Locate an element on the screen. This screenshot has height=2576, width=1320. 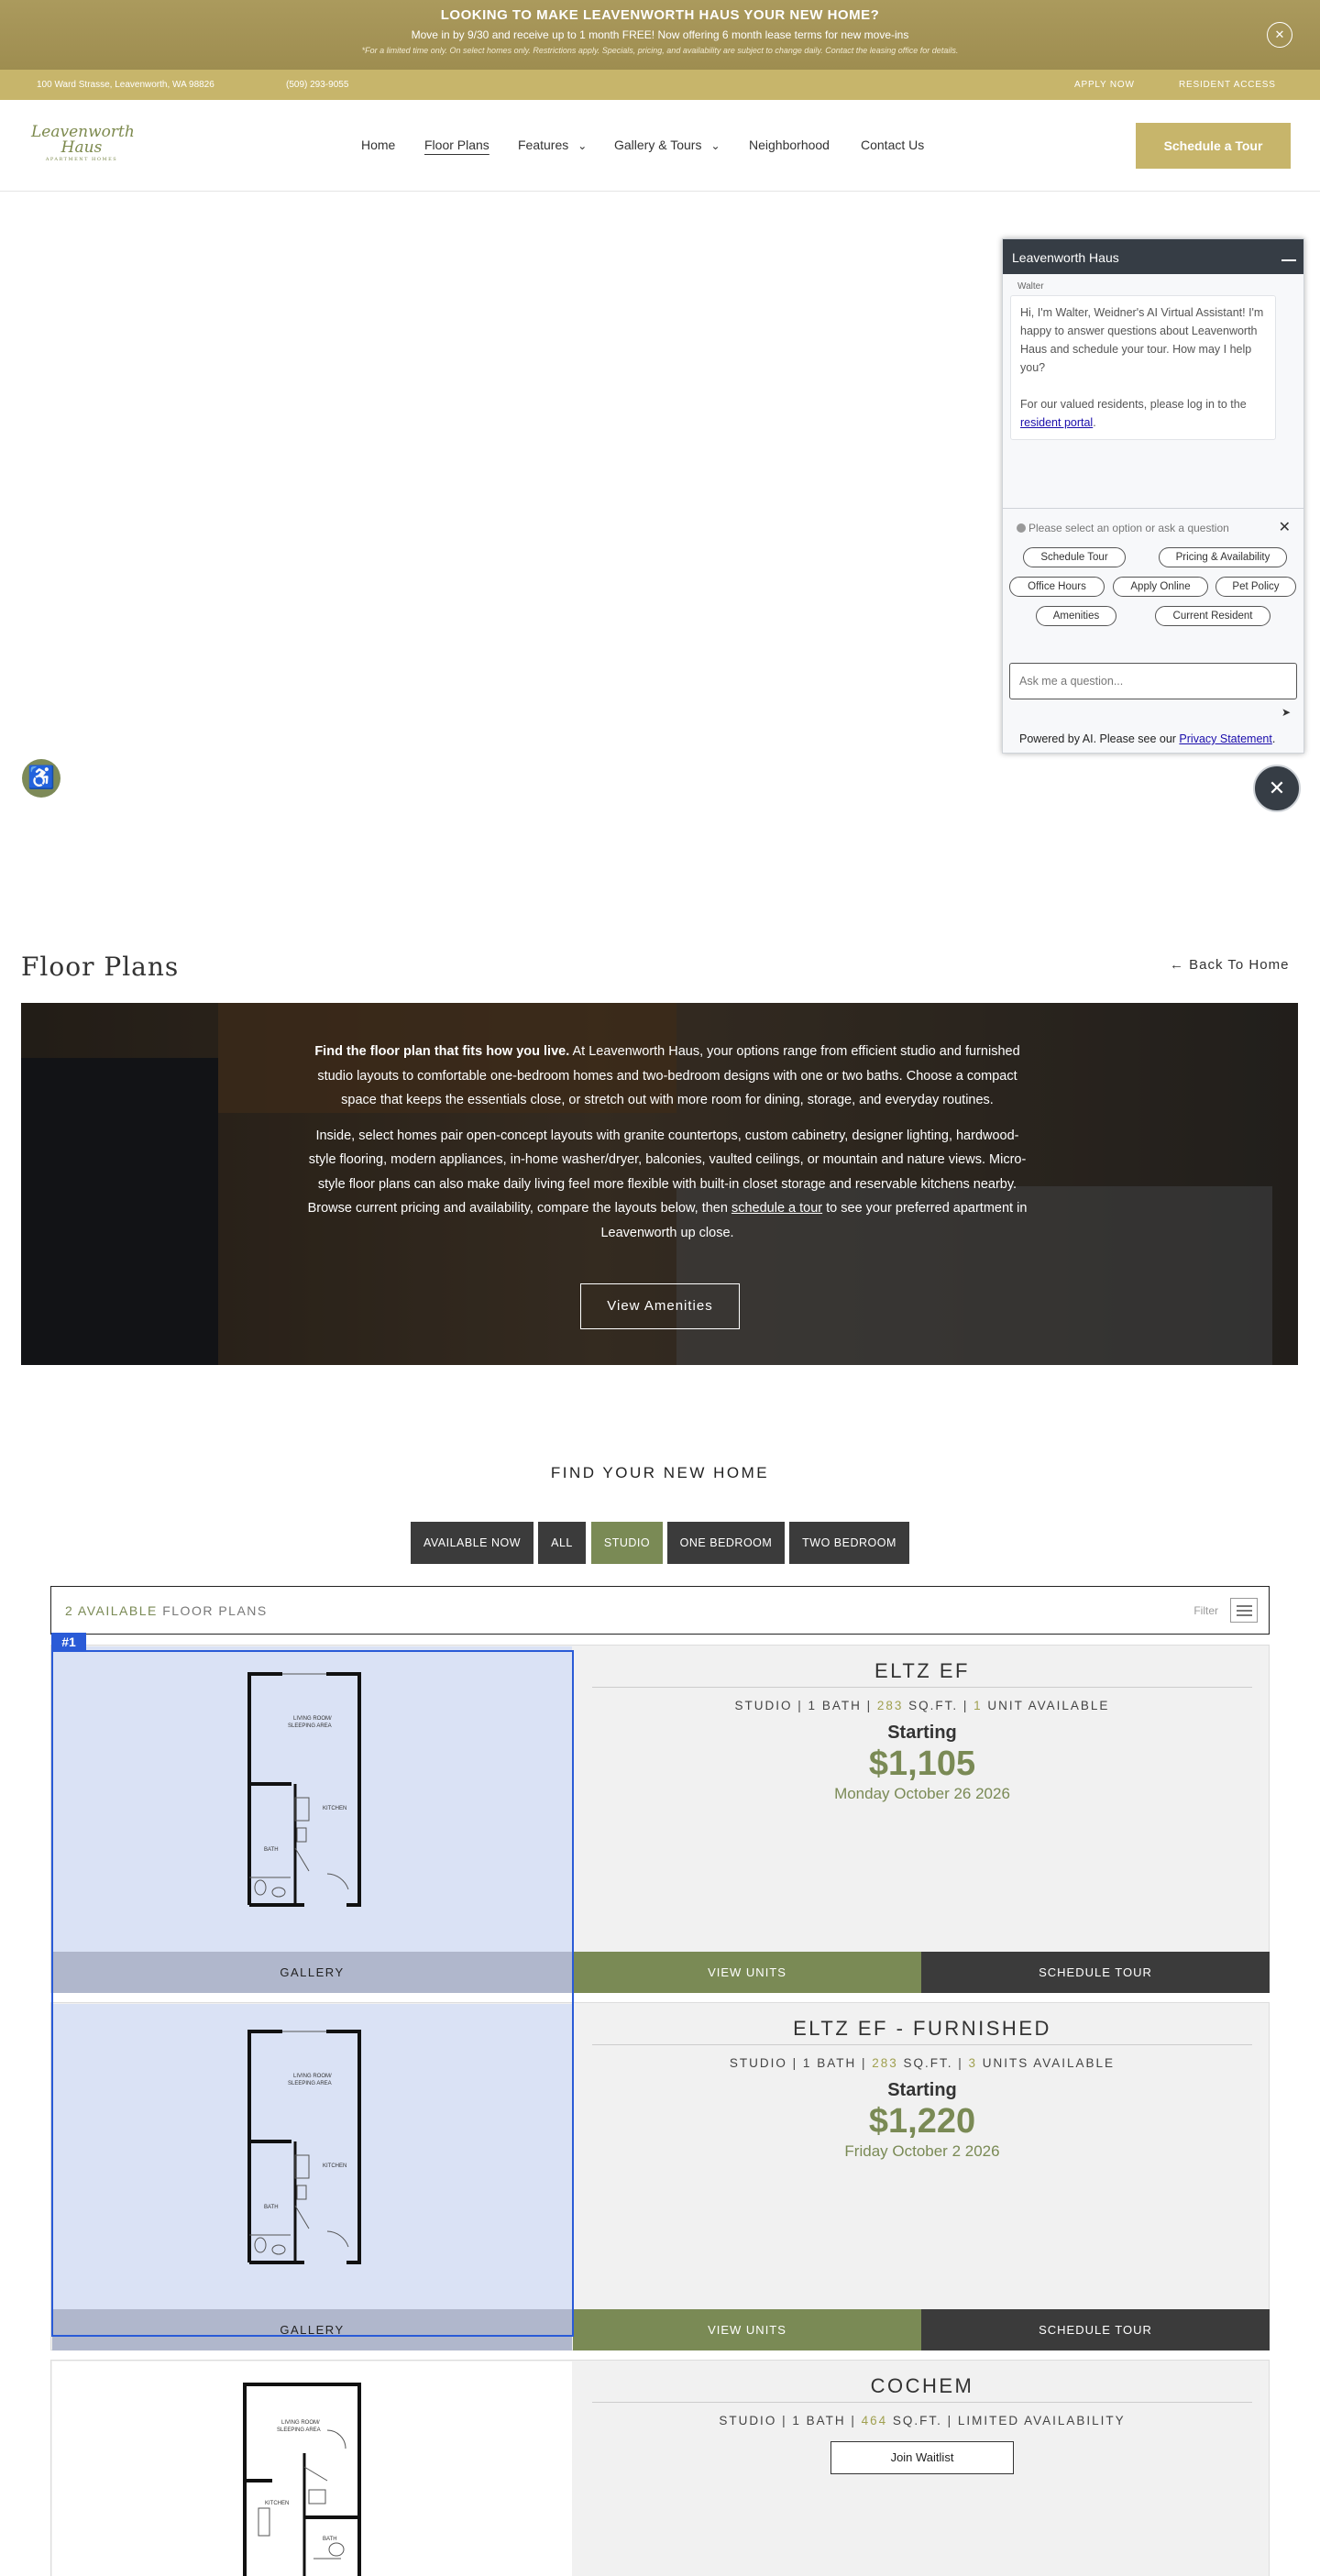
plan-units: 3 is located at coordinates (973, 2063).